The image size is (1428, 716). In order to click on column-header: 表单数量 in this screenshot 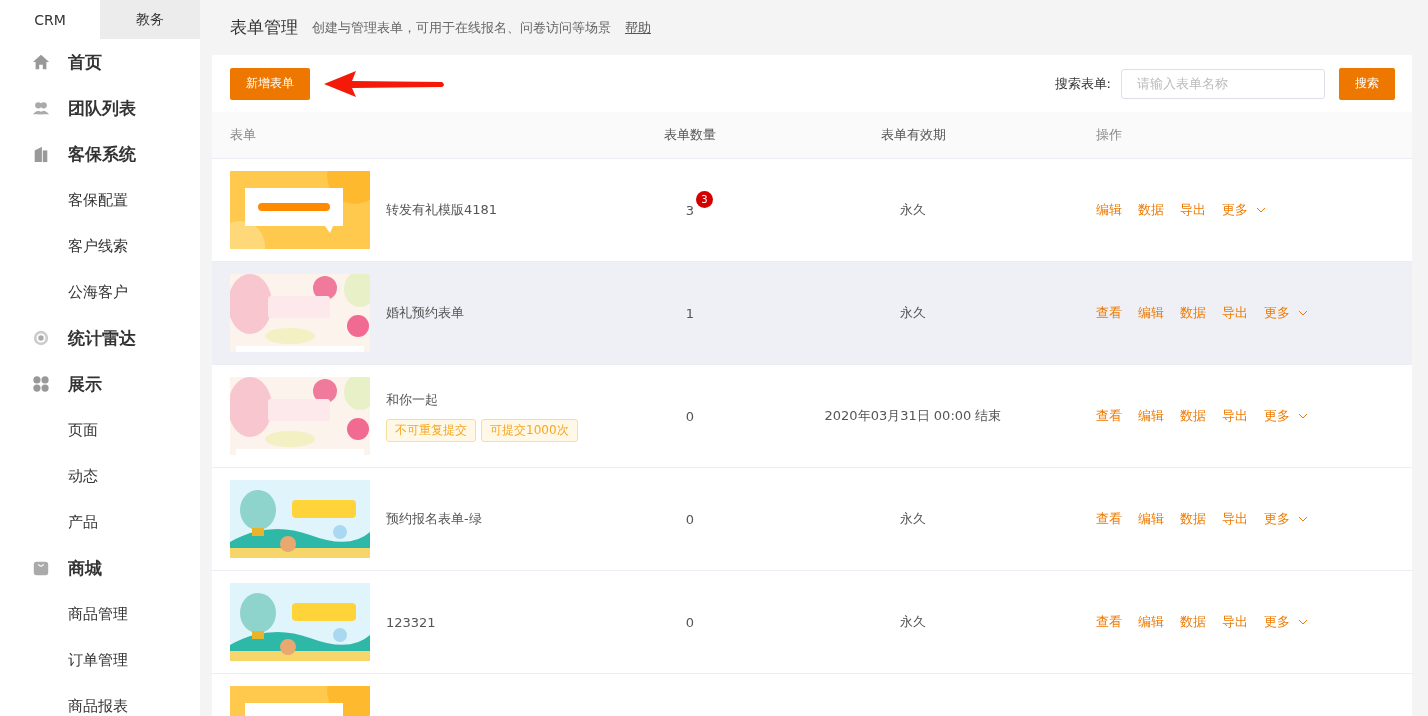, I will do `click(690, 135)`.